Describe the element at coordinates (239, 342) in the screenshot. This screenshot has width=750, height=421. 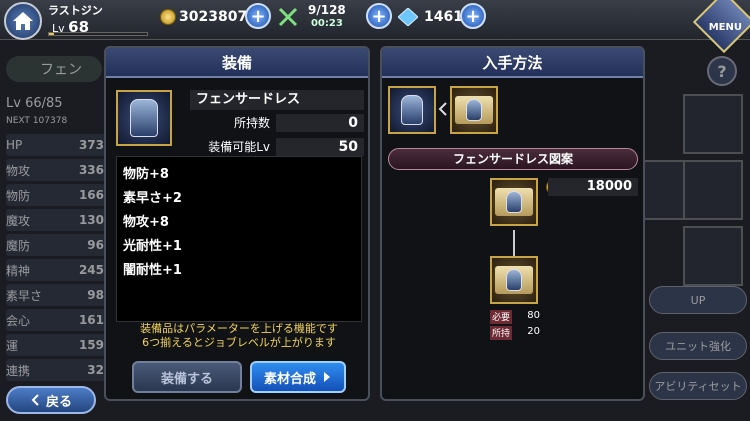
I see `description-line: 6つ揃えるとジョブレベルが上がります` at that location.